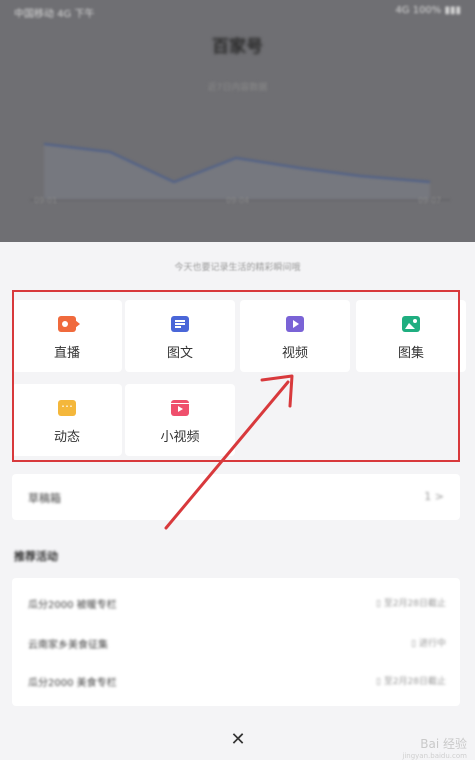 The height and width of the screenshot is (760, 475). Describe the element at coordinates (238, 740) in the screenshot. I see `close-icon: ✕` at that location.